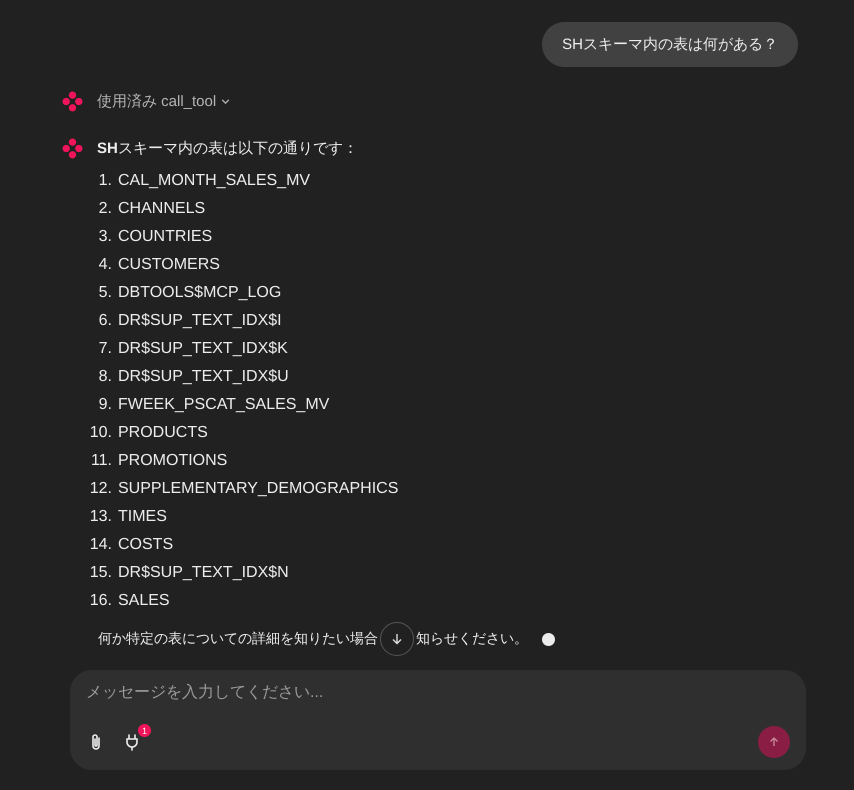 This screenshot has width=854, height=790. Describe the element at coordinates (162, 209) in the screenshot. I see `table-name: CHANNELS` at that location.